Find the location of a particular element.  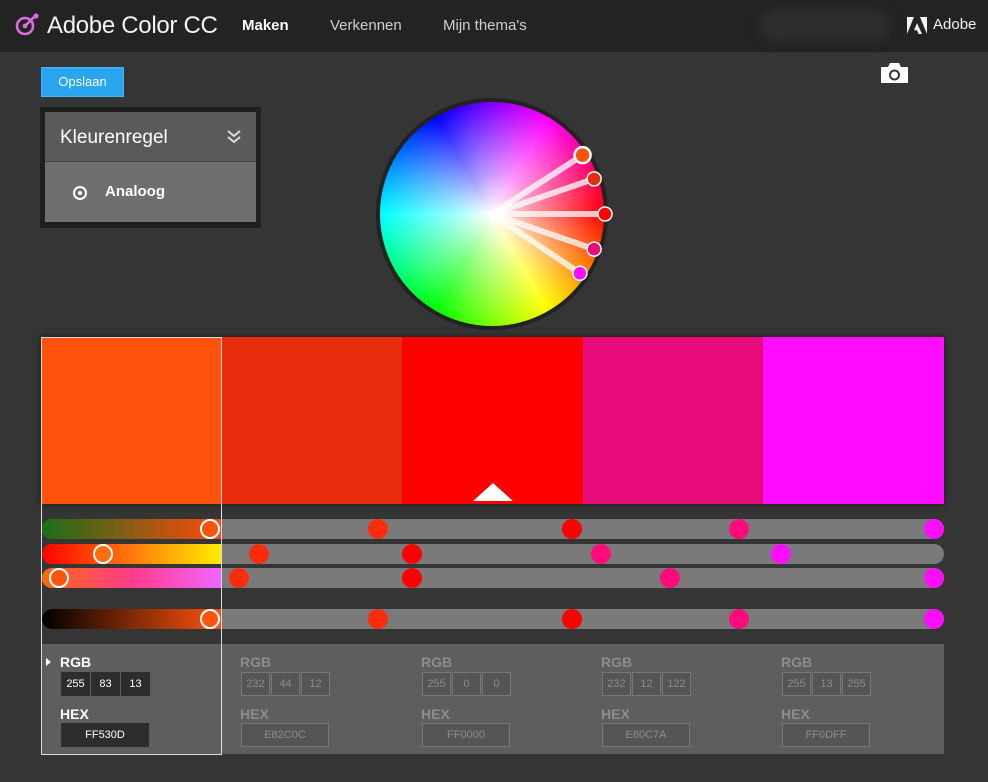

color-rule-header: Kleurenregel is located at coordinates (150, 137).